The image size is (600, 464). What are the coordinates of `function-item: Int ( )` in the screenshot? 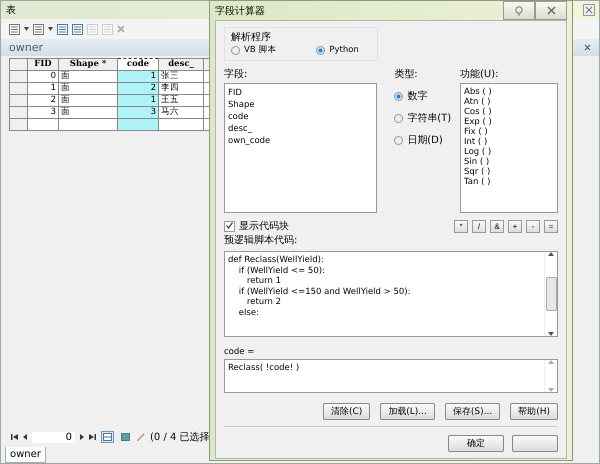 It's located at (509, 142).